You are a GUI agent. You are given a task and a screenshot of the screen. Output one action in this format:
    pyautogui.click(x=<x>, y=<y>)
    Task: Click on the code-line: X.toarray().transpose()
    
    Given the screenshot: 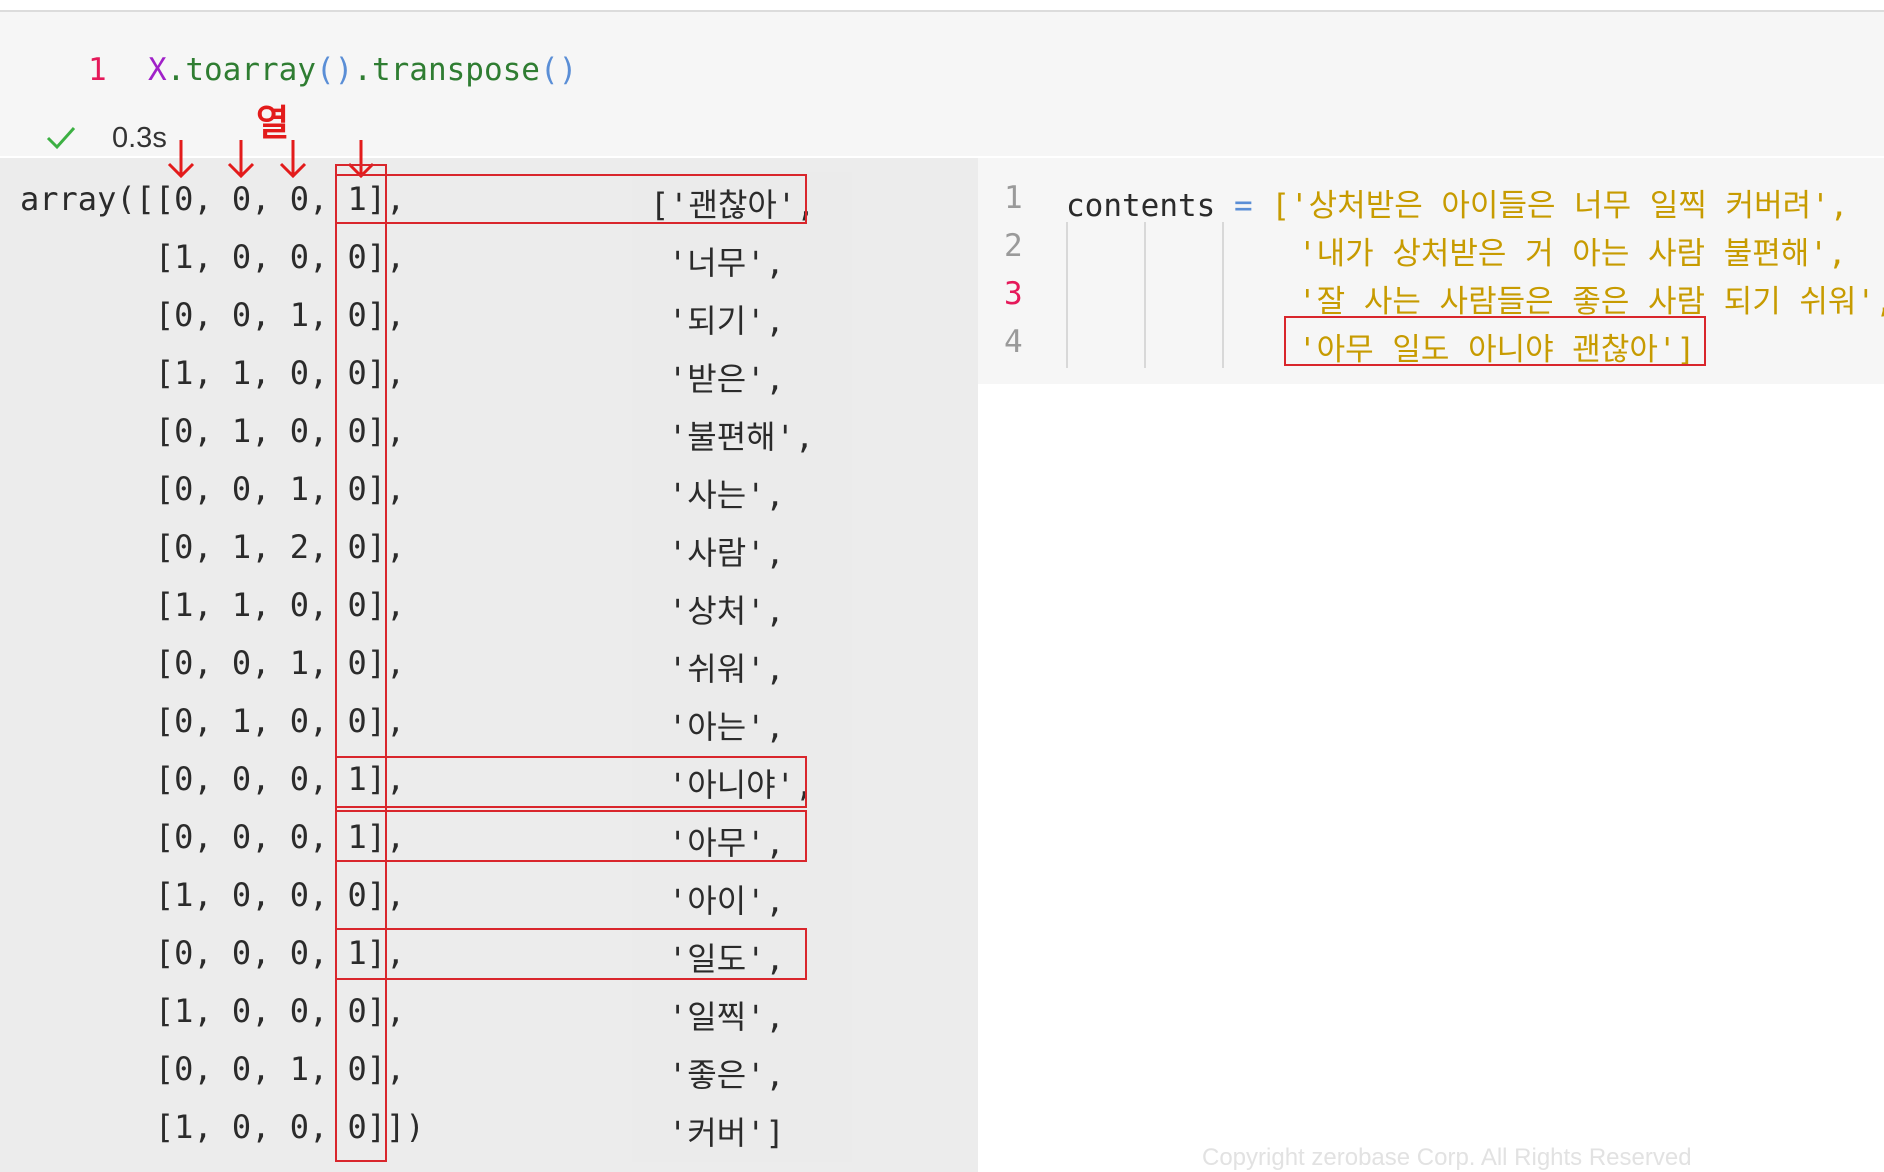 What is the action you would take?
    pyautogui.click(x=362, y=70)
    